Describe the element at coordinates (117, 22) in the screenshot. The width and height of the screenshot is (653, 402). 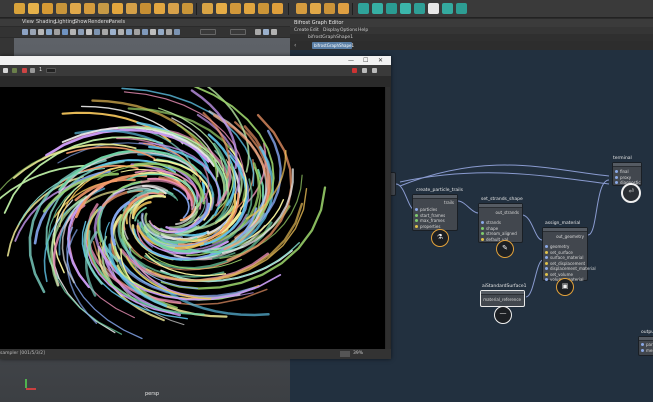
I see `menu-panels: Panels` at that location.